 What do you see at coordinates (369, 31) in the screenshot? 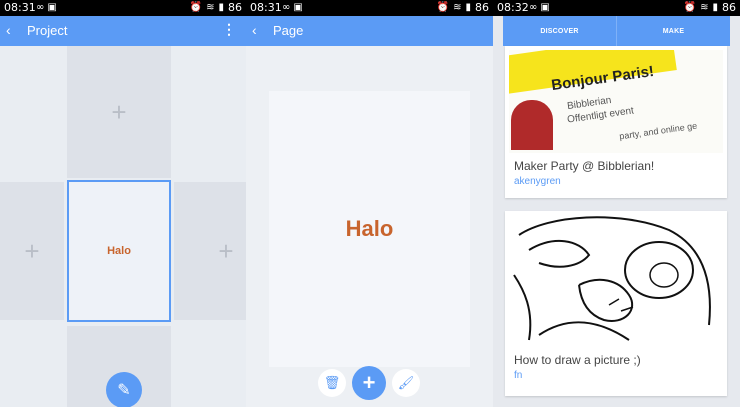
I see `app-bar: ‹ Page` at bounding box center [369, 31].